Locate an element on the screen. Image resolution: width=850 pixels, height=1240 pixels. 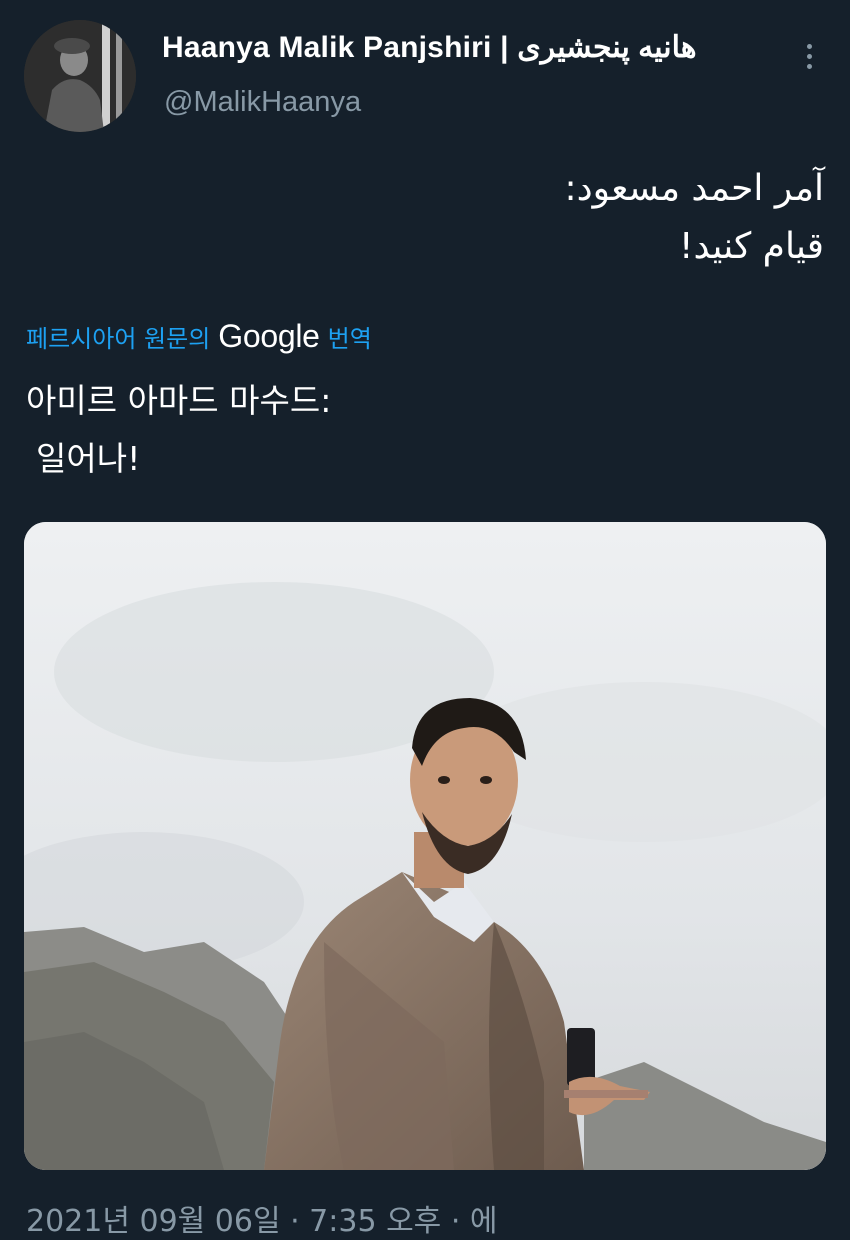
tweet-text-original: آمر احمد مسعود: قیام کنید! is located at coordinates (524, 218).